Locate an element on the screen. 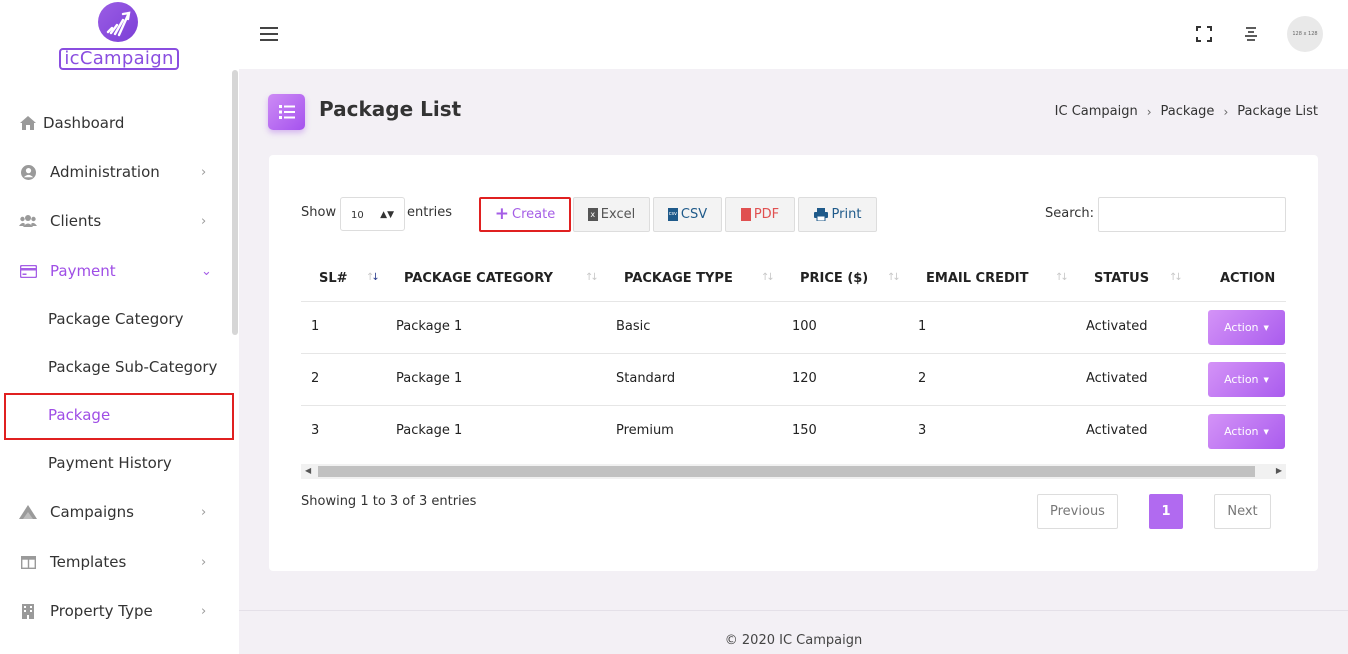 The height and width of the screenshot is (654, 1348). column-header-package-category: PACKAGE CATEGORY is located at coordinates (478, 278).